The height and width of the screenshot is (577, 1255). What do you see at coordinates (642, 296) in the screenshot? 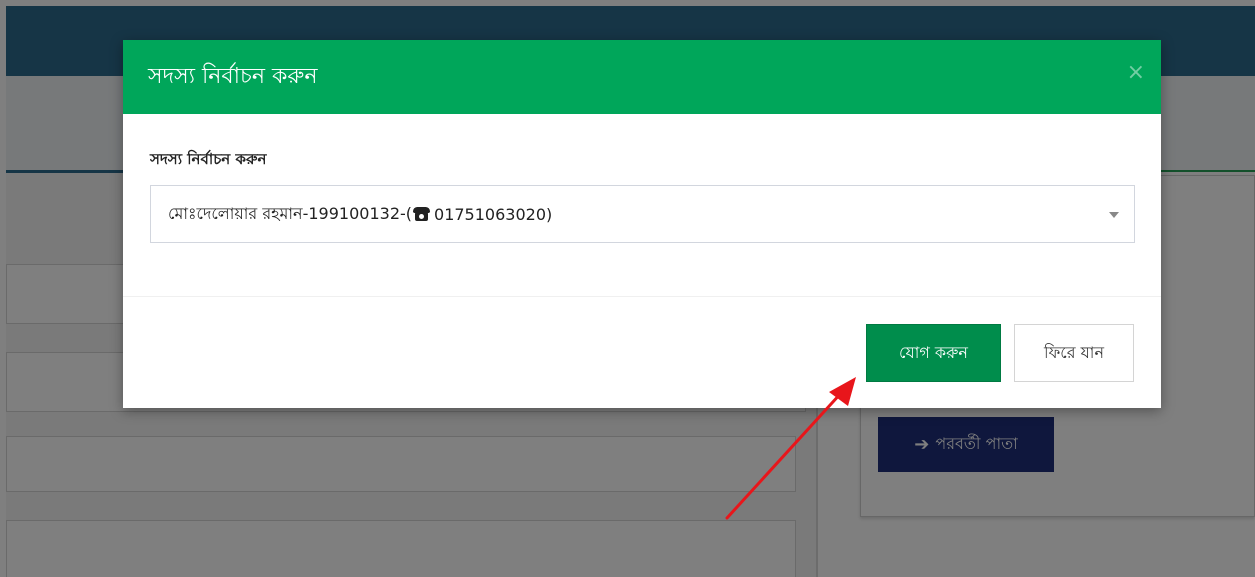
I see `modal-footer-divider` at bounding box center [642, 296].